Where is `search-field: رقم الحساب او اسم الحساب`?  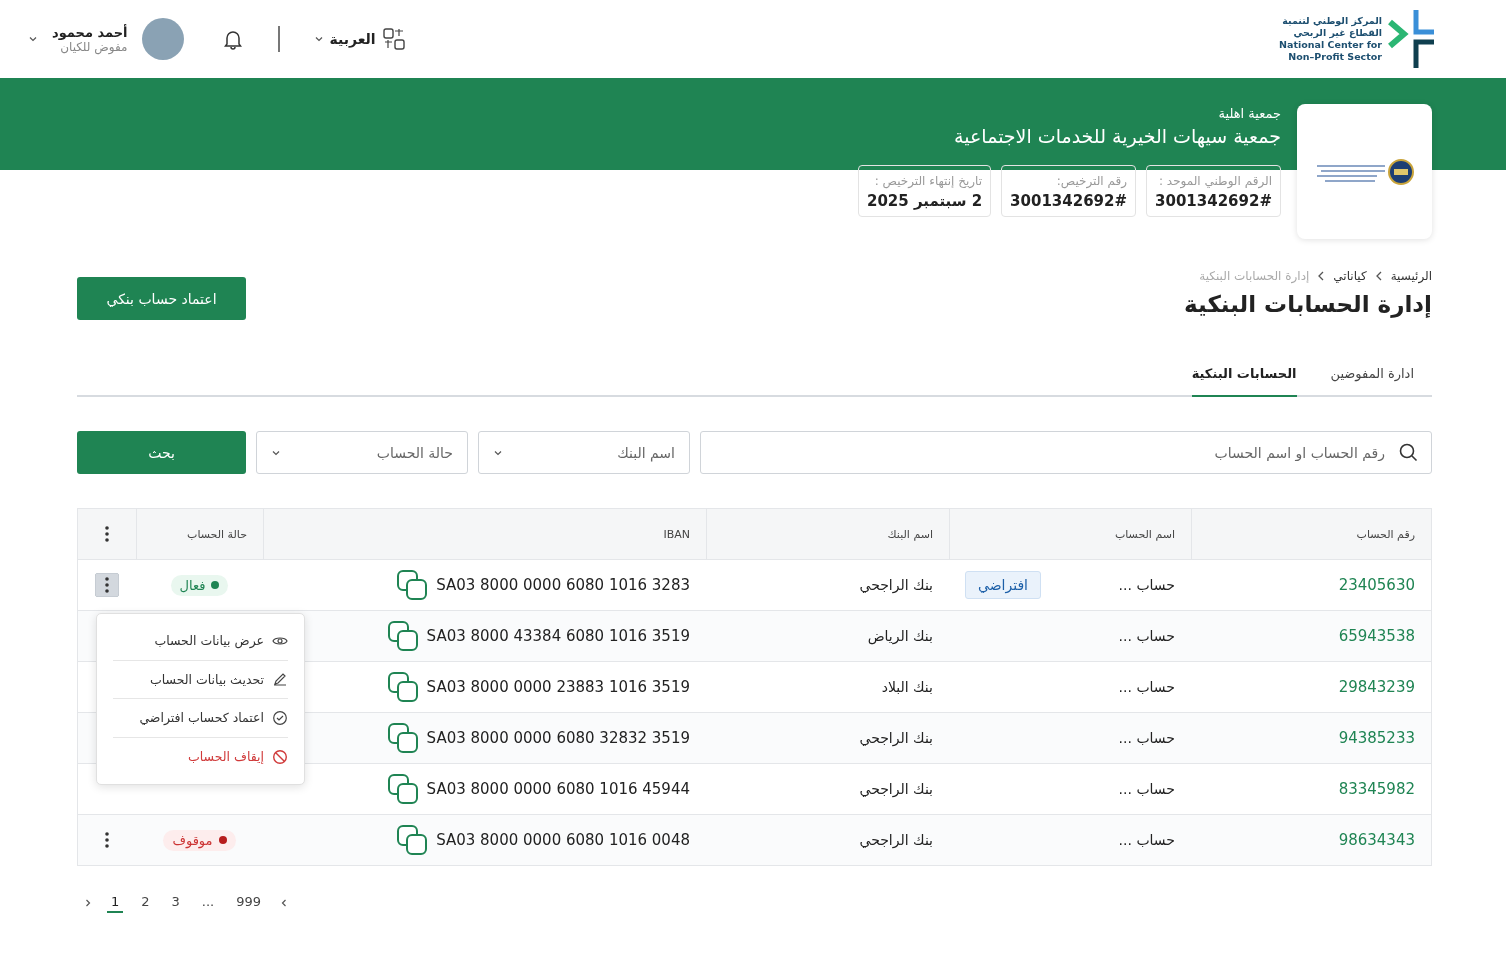
search-field: رقم الحساب او اسم الحساب is located at coordinates (1066, 452).